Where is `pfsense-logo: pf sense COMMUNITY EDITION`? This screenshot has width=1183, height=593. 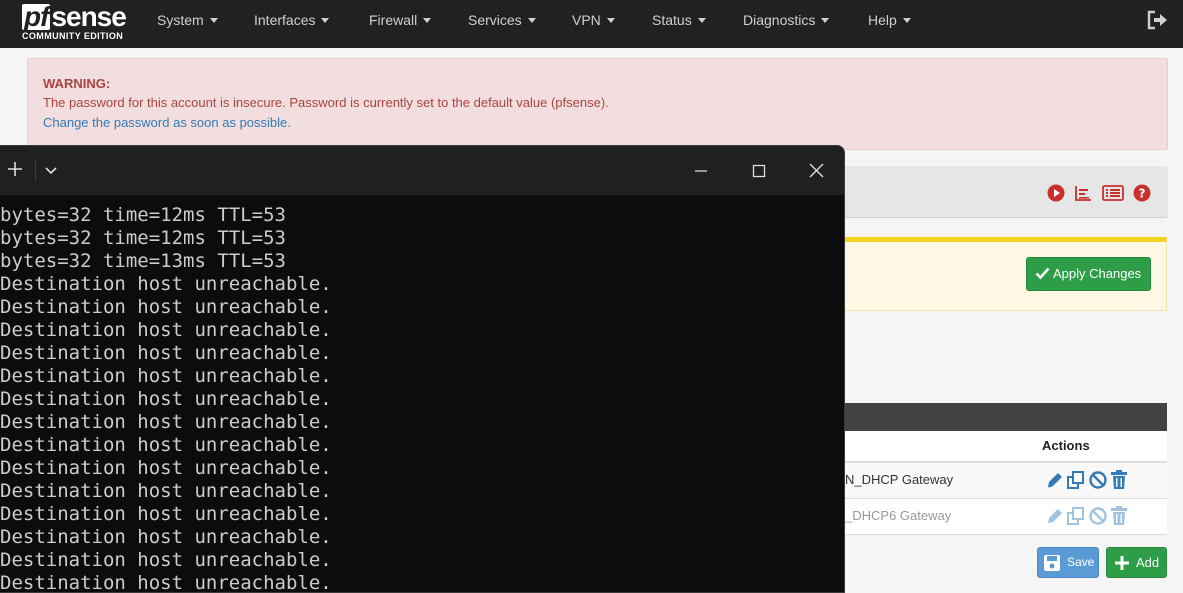 pfsense-logo: pf sense COMMUNITY EDITION is located at coordinates (76, 22).